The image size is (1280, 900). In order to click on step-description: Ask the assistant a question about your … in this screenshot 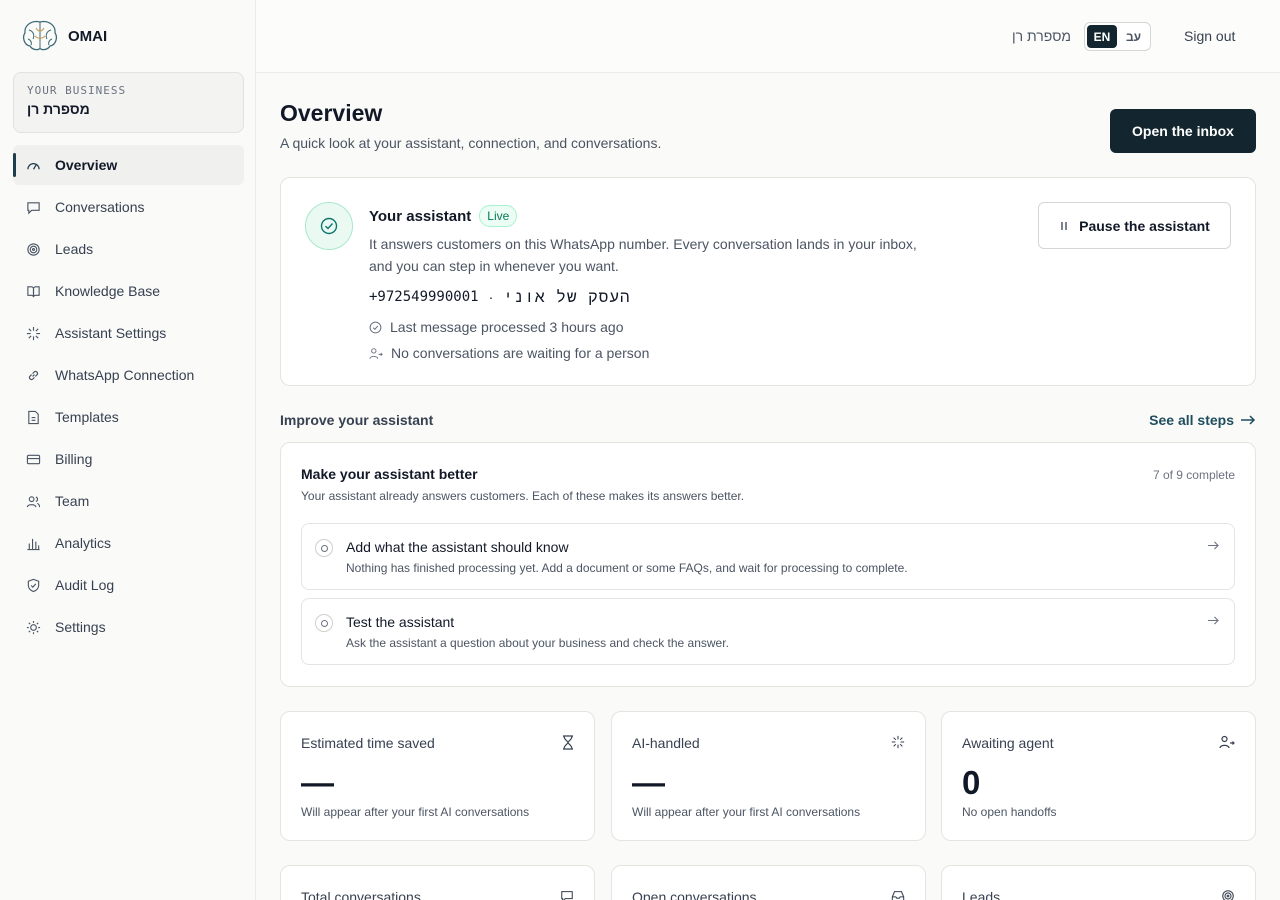, I will do `click(537, 643)`.